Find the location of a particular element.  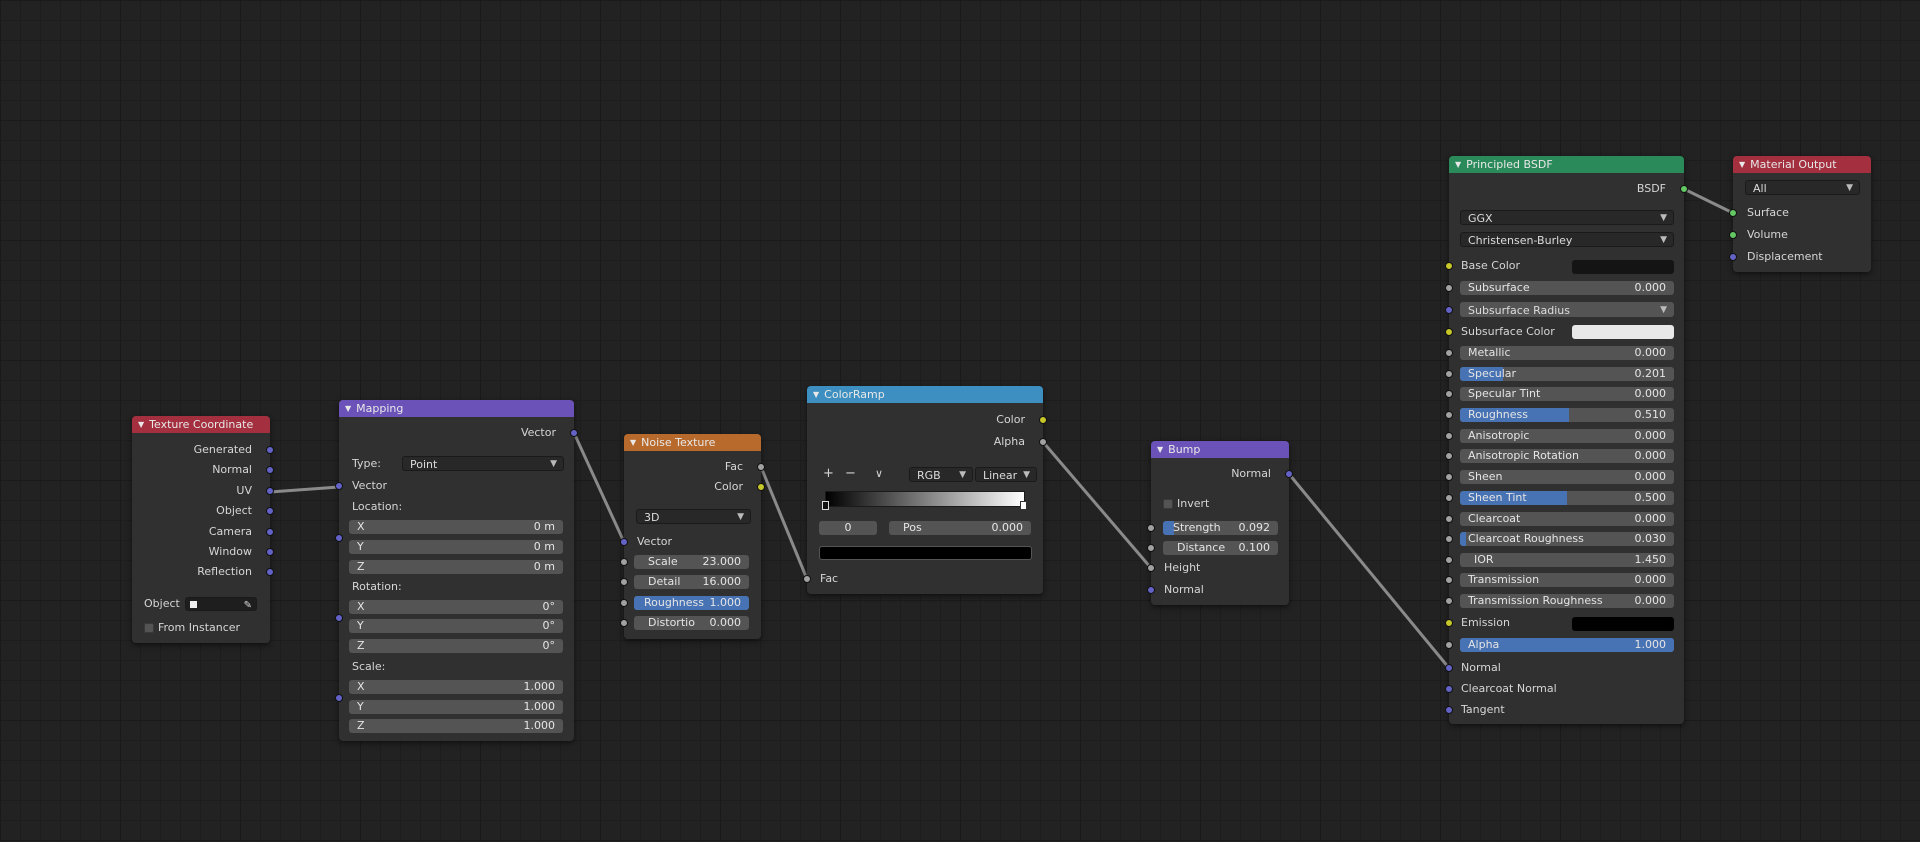

gradient-bar is located at coordinates (925, 499).